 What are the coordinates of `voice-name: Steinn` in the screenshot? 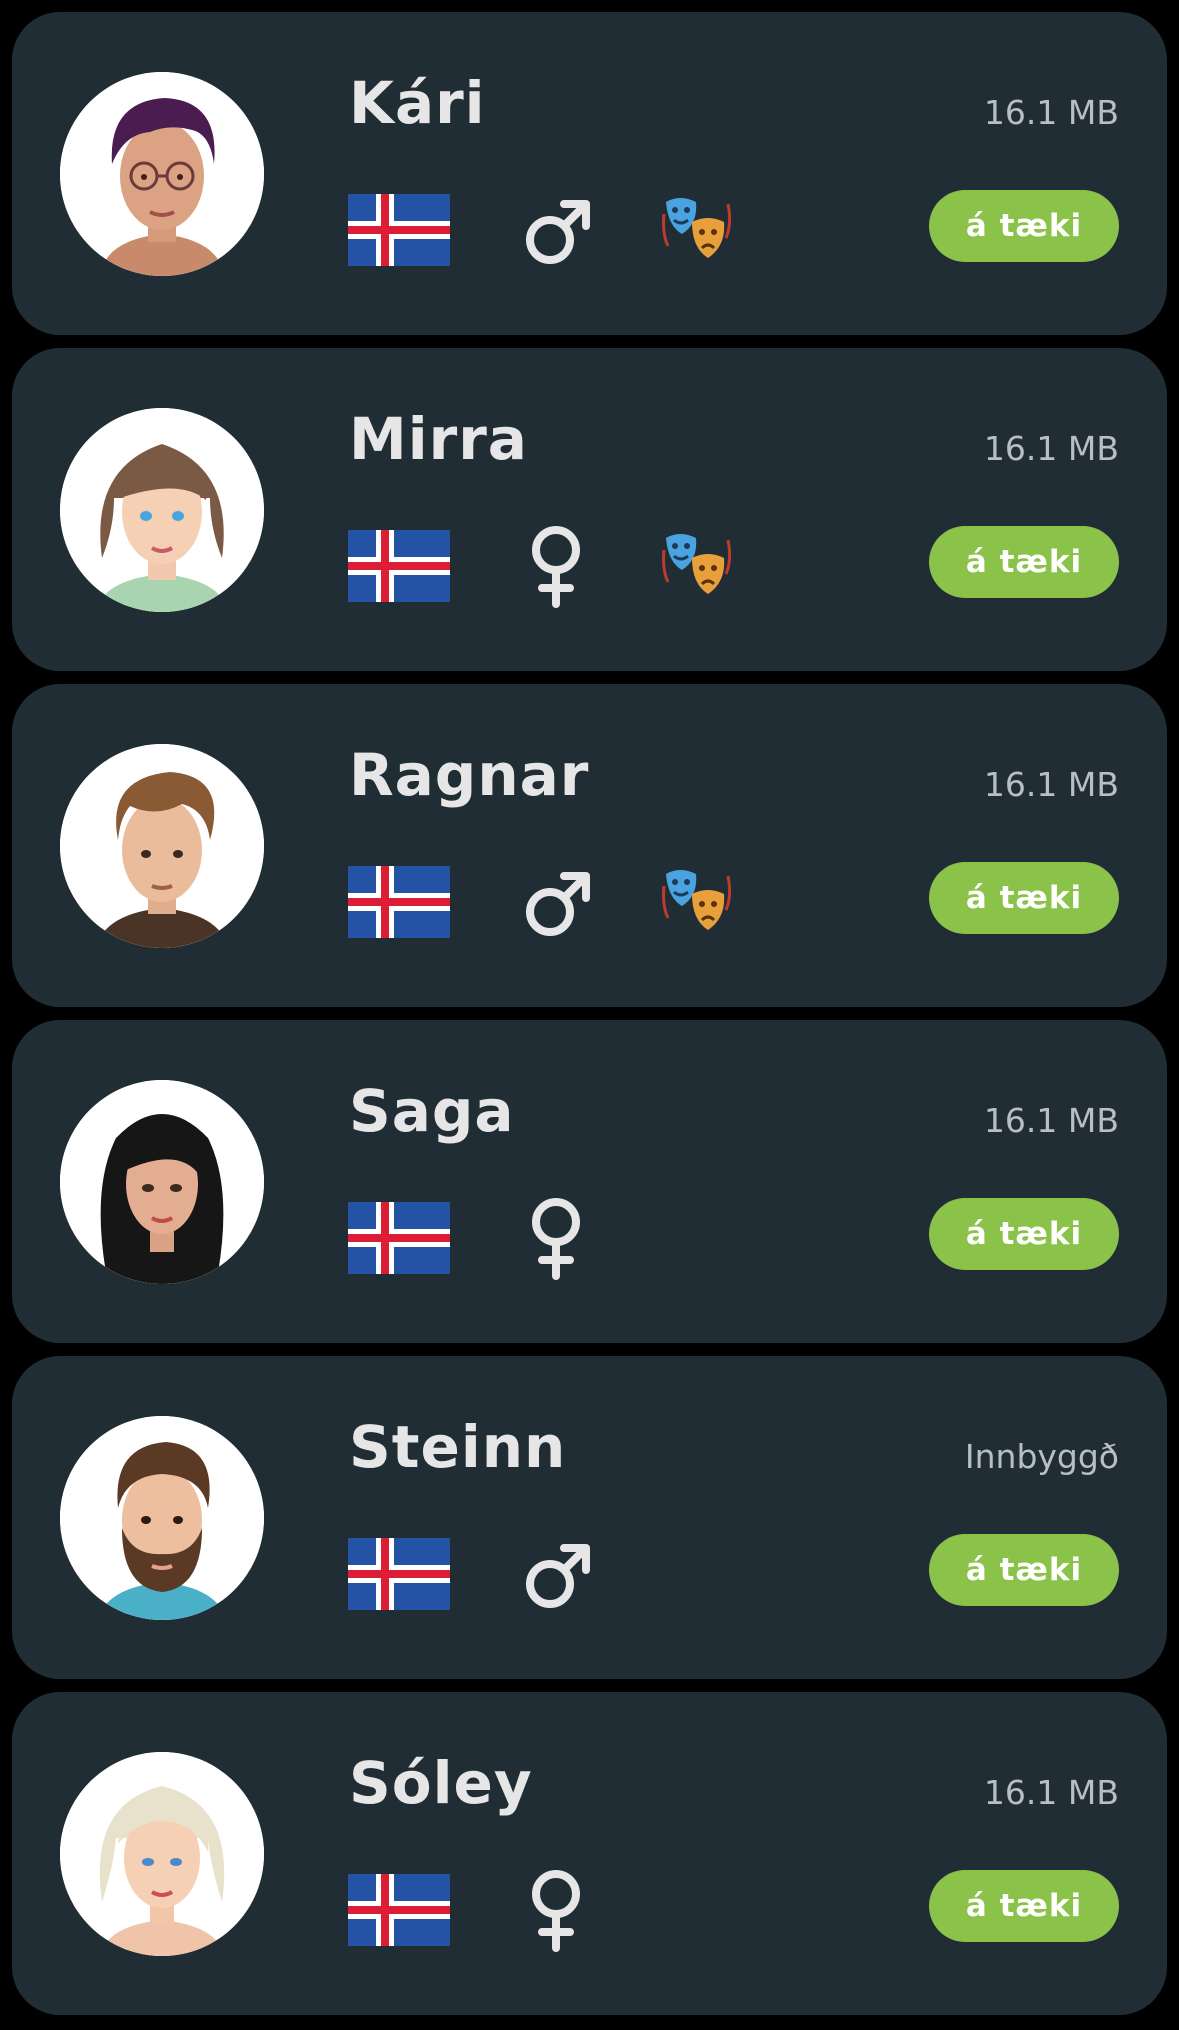 It's located at (458, 1447).